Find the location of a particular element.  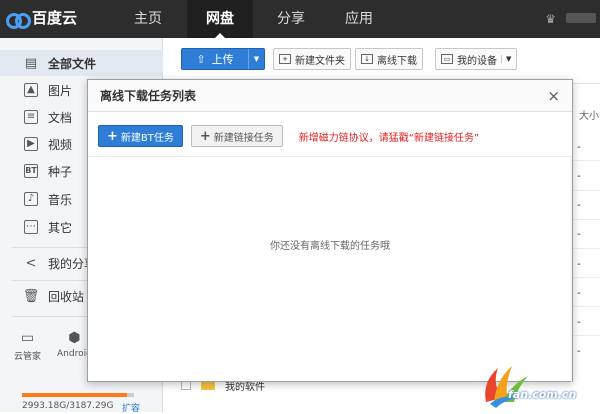

offline-download-icon: ↓ is located at coordinates (367, 59).